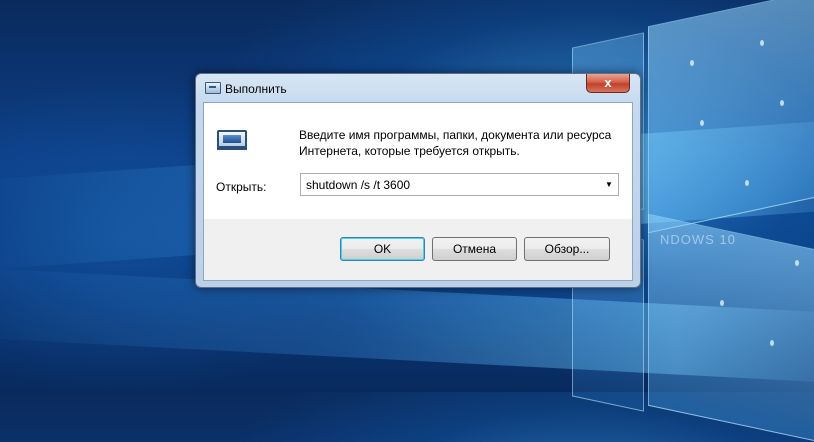 The height and width of the screenshot is (442, 814). What do you see at coordinates (232, 140) in the screenshot?
I see `run-program-icon` at bounding box center [232, 140].